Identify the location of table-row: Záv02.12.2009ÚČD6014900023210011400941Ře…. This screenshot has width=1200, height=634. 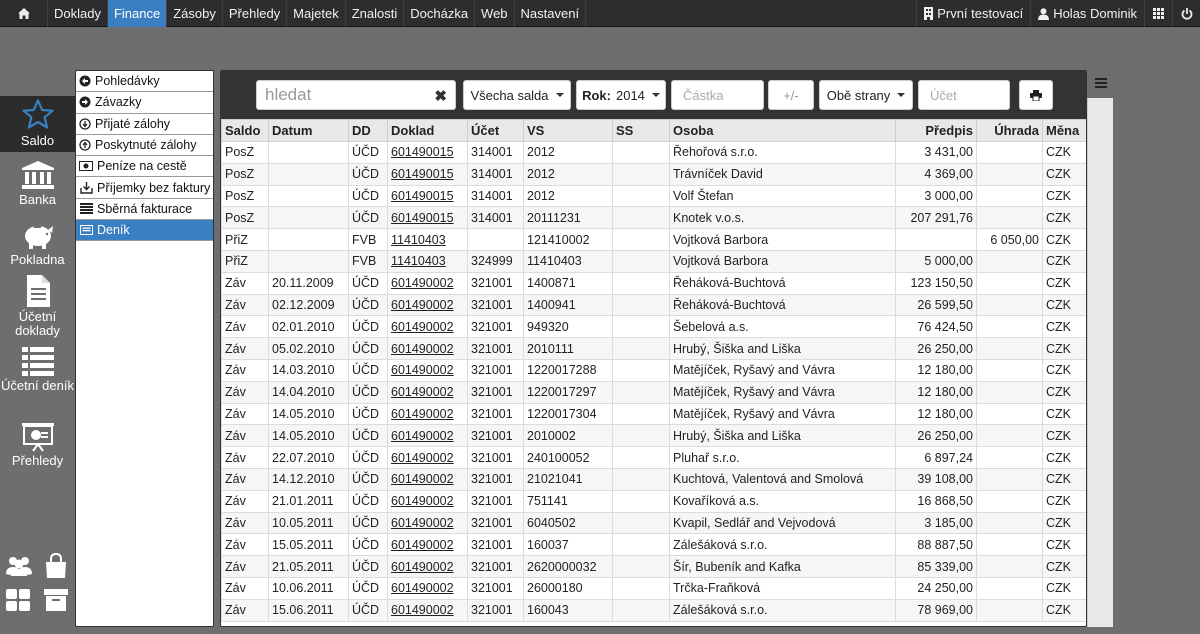
(655, 305).